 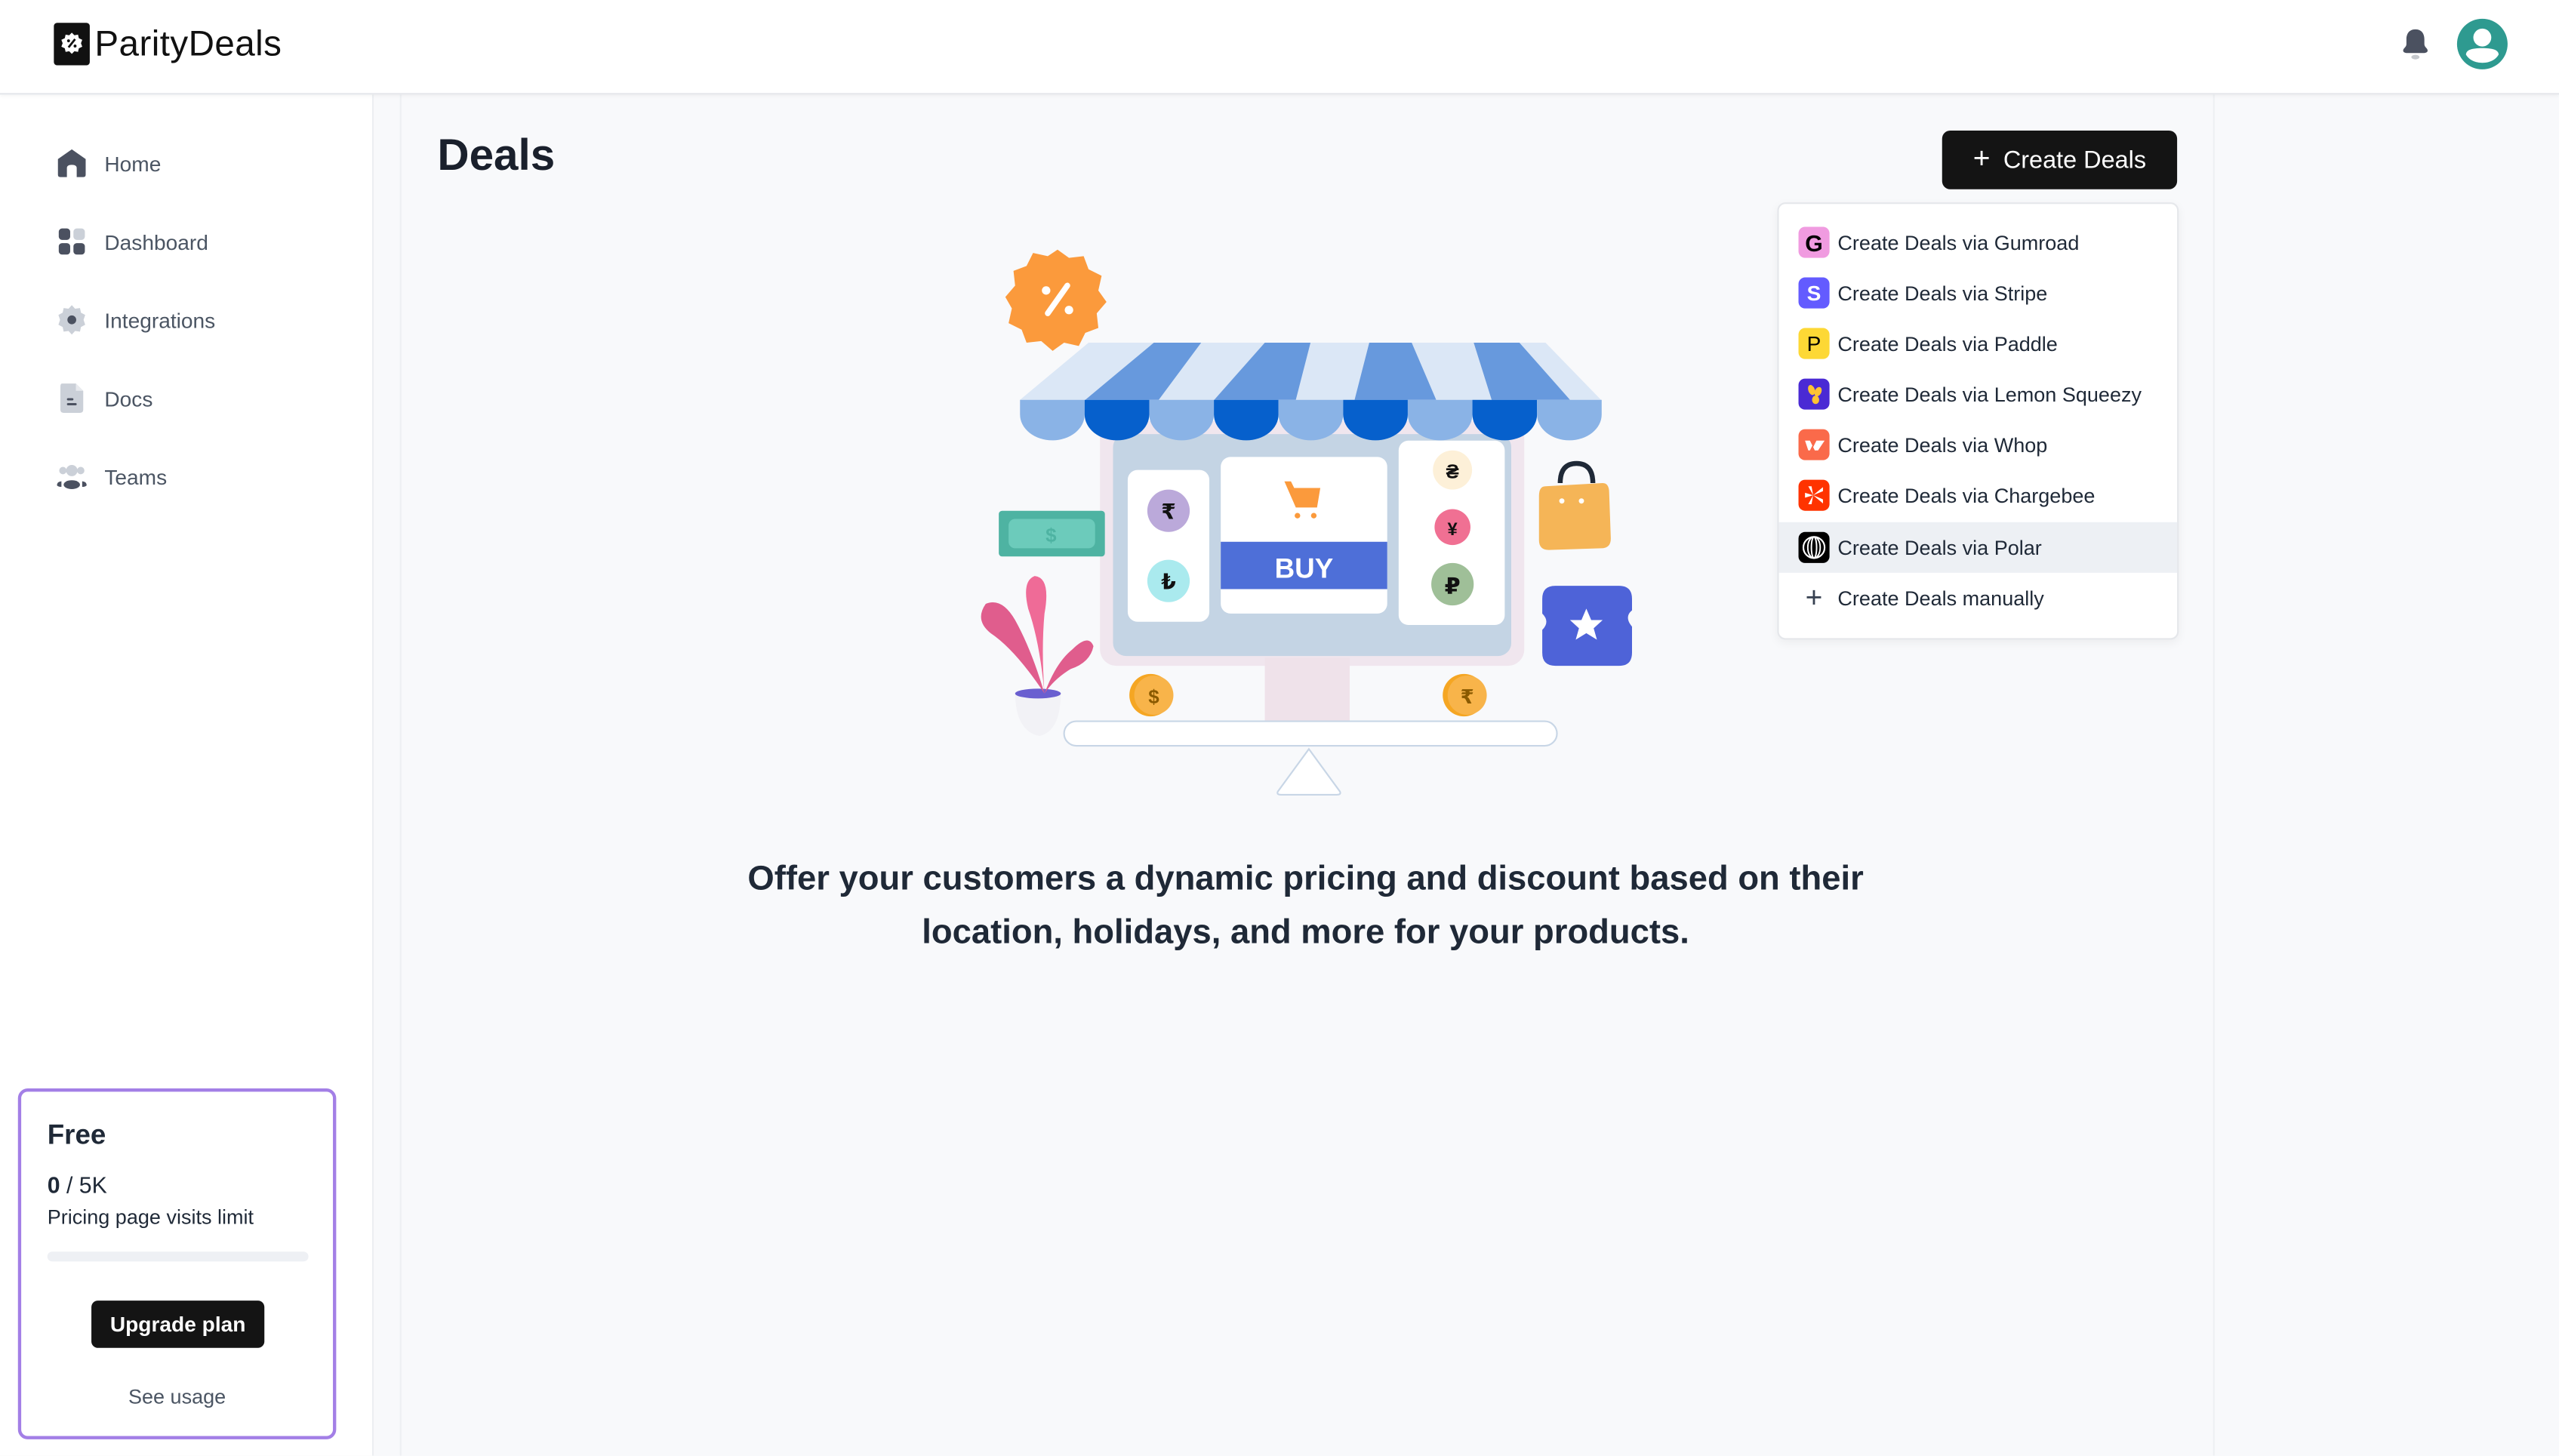 I want to click on sidebar-item-integrations: Integrations, so click(x=136, y=319).